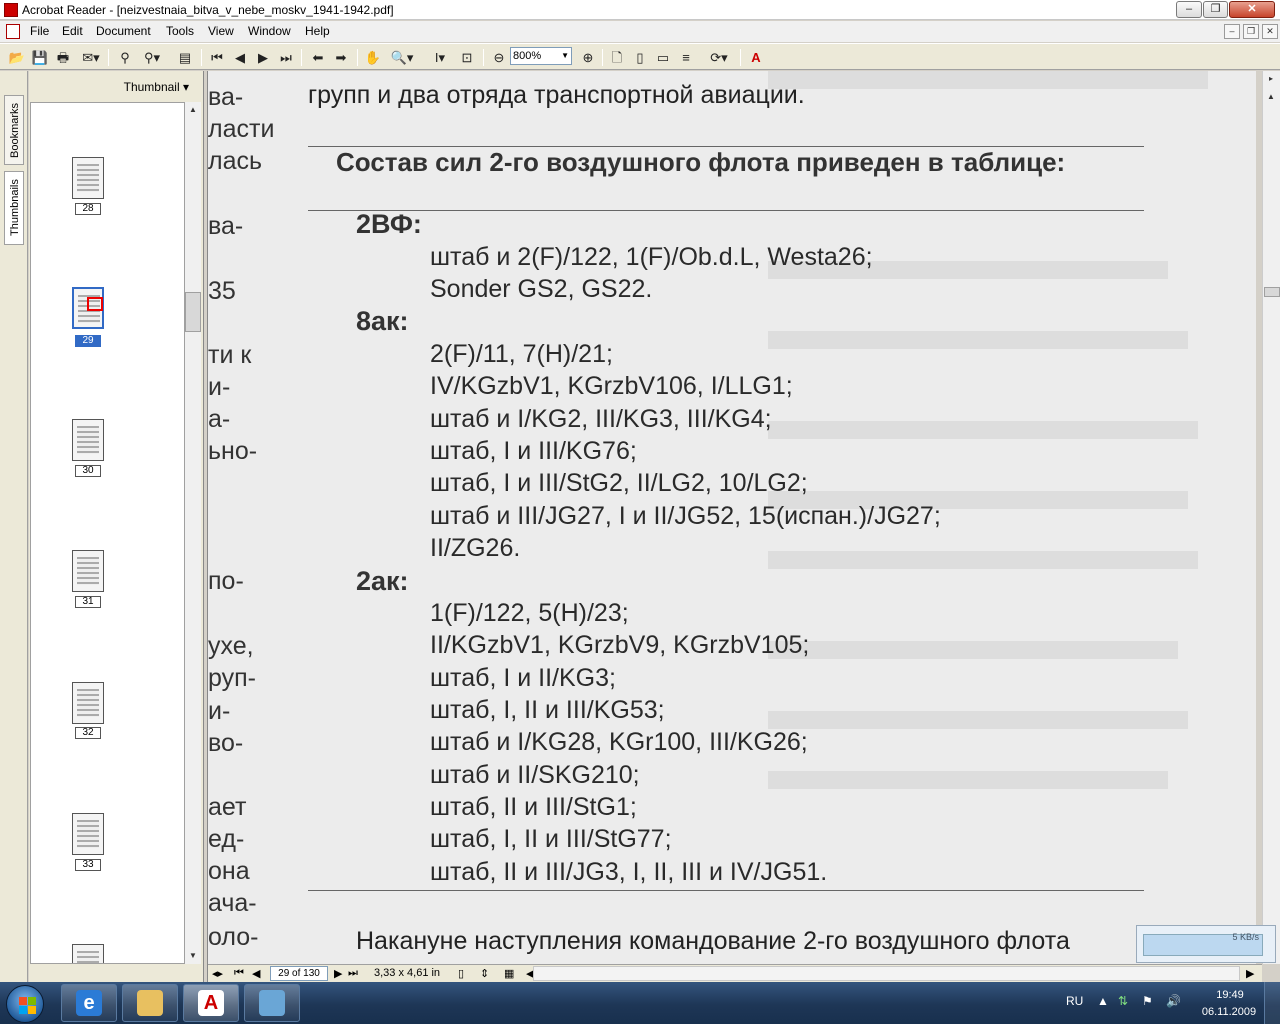 Image resolution: width=1280 pixels, height=1024 pixels. Describe the element at coordinates (14, 130) in the screenshot. I see `tab-bookmarks: Bookmarks` at that location.